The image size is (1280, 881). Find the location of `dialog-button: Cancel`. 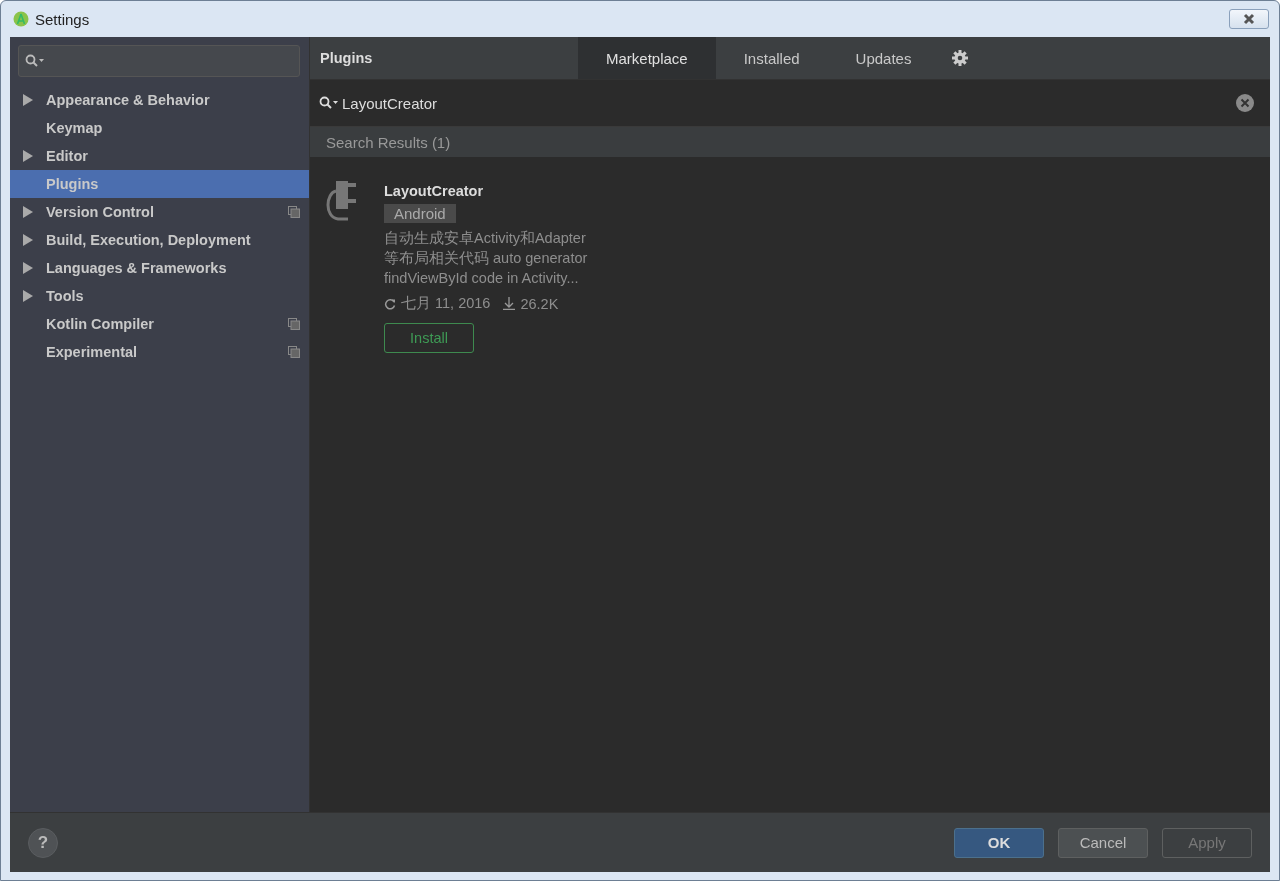

dialog-button: Cancel is located at coordinates (1103, 842).